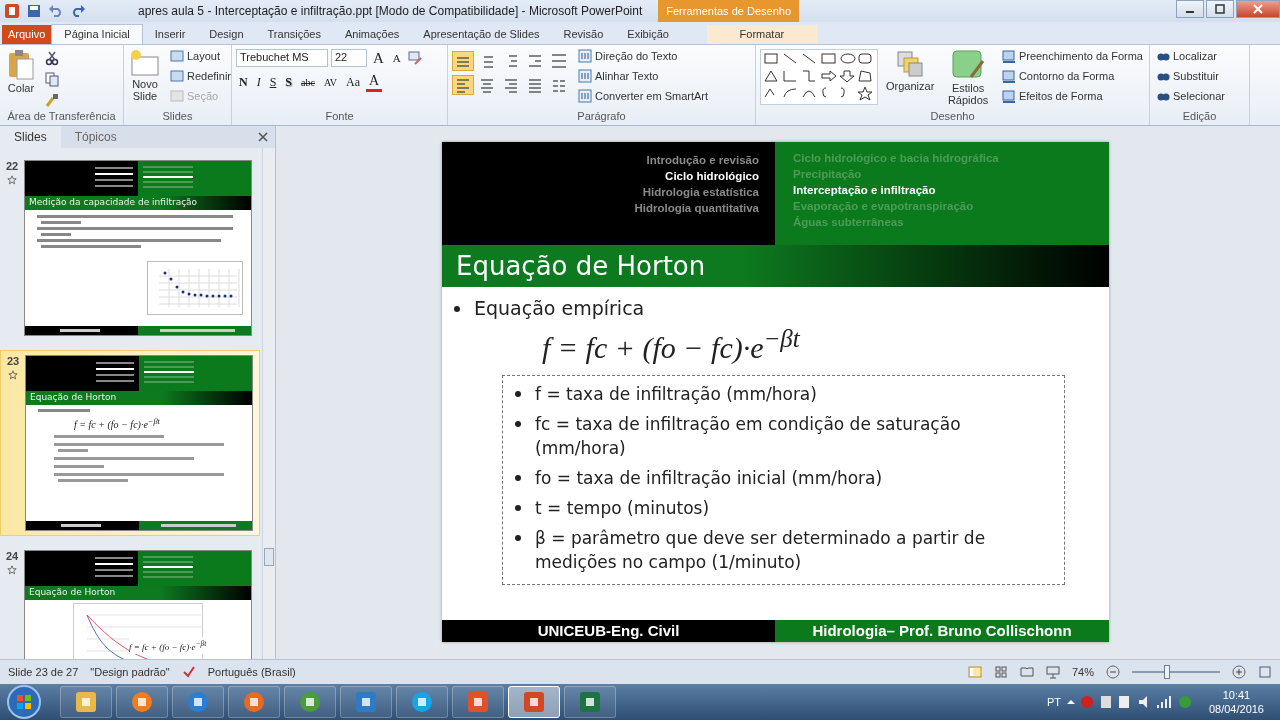 Image resolution: width=1280 pixels, height=720 pixels. I want to click on zoom-in-icon, so click(1239, 672).